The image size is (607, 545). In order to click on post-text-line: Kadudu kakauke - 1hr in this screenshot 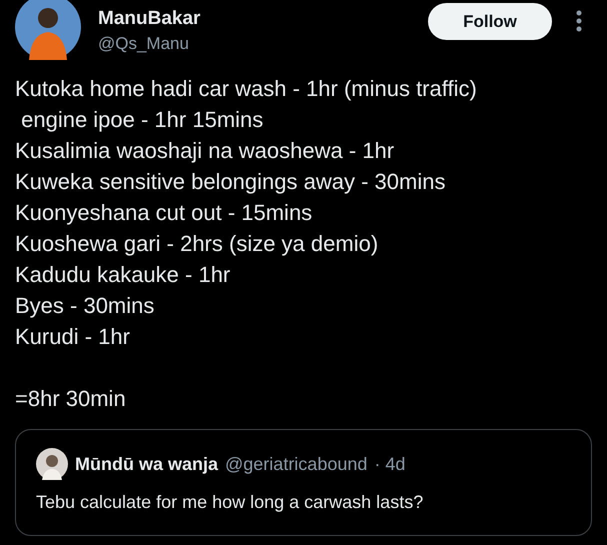, I will do `click(123, 275)`.